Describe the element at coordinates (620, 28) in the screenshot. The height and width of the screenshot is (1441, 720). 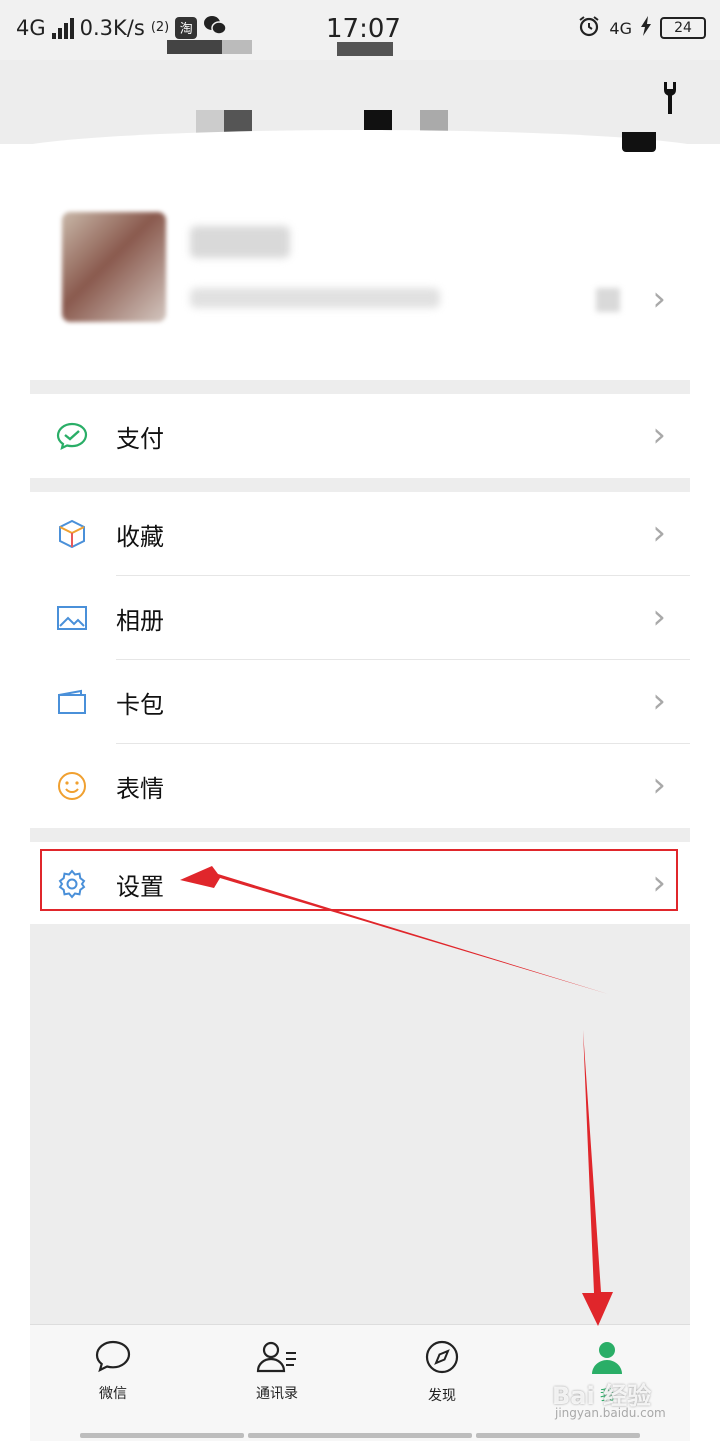
I see `mobile-data-label: 4G` at that location.